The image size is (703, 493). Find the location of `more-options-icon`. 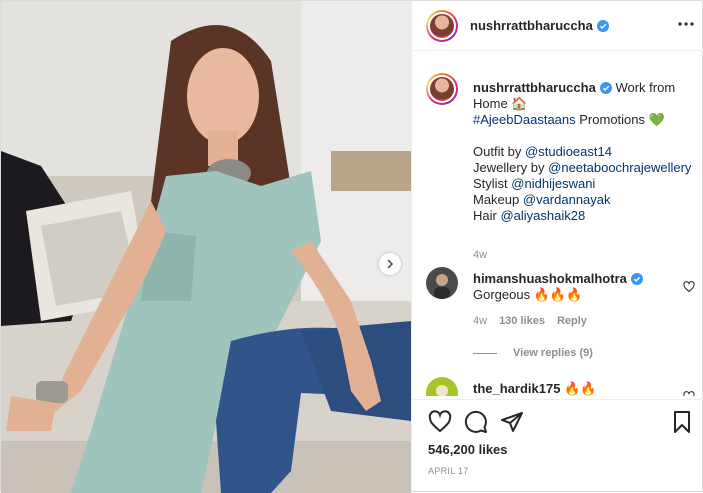

more-options-icon is located at coordinates (686, 24).